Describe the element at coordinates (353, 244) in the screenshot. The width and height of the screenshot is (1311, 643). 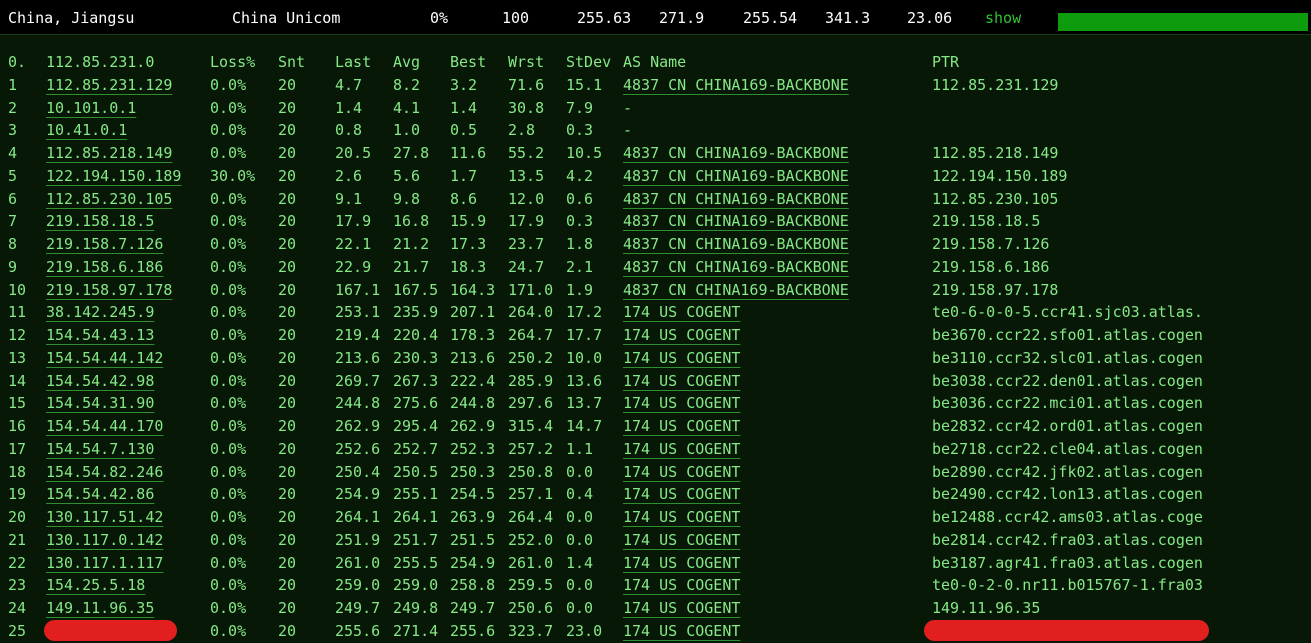
I see `hop-last: 22.1` at that location.